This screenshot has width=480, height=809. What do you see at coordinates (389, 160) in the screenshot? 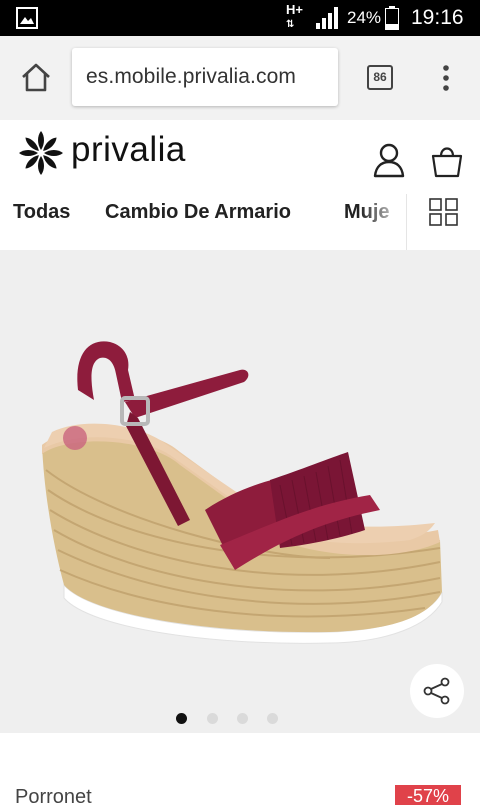
I see `account-icon` at bounding box center [389, 160].